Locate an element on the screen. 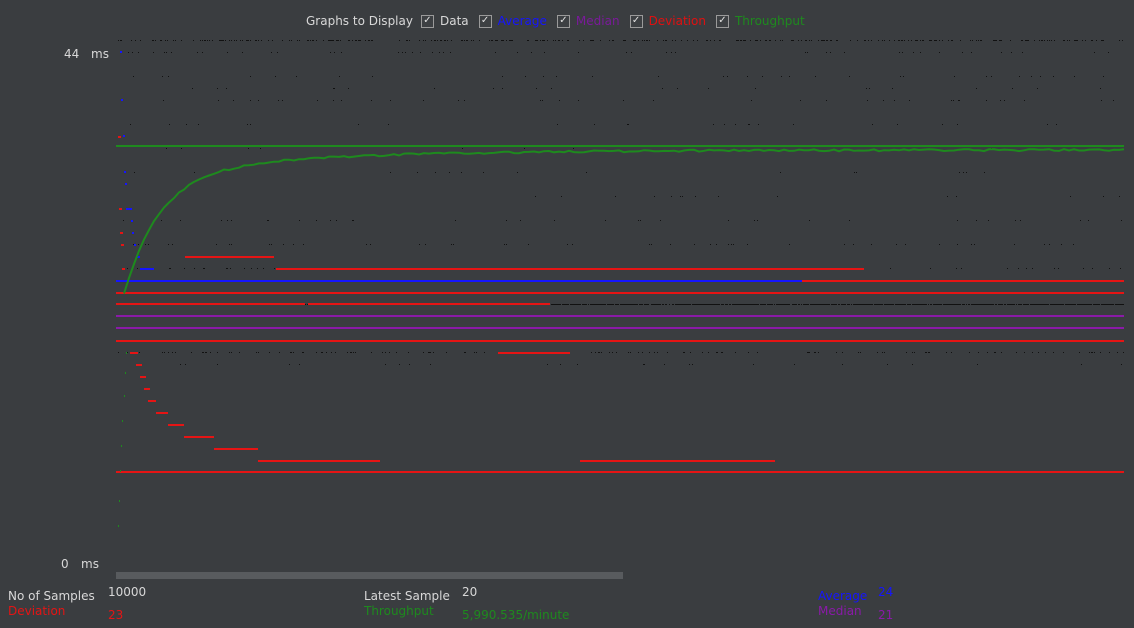  median-label: Median is located at coordinates (840, 611).